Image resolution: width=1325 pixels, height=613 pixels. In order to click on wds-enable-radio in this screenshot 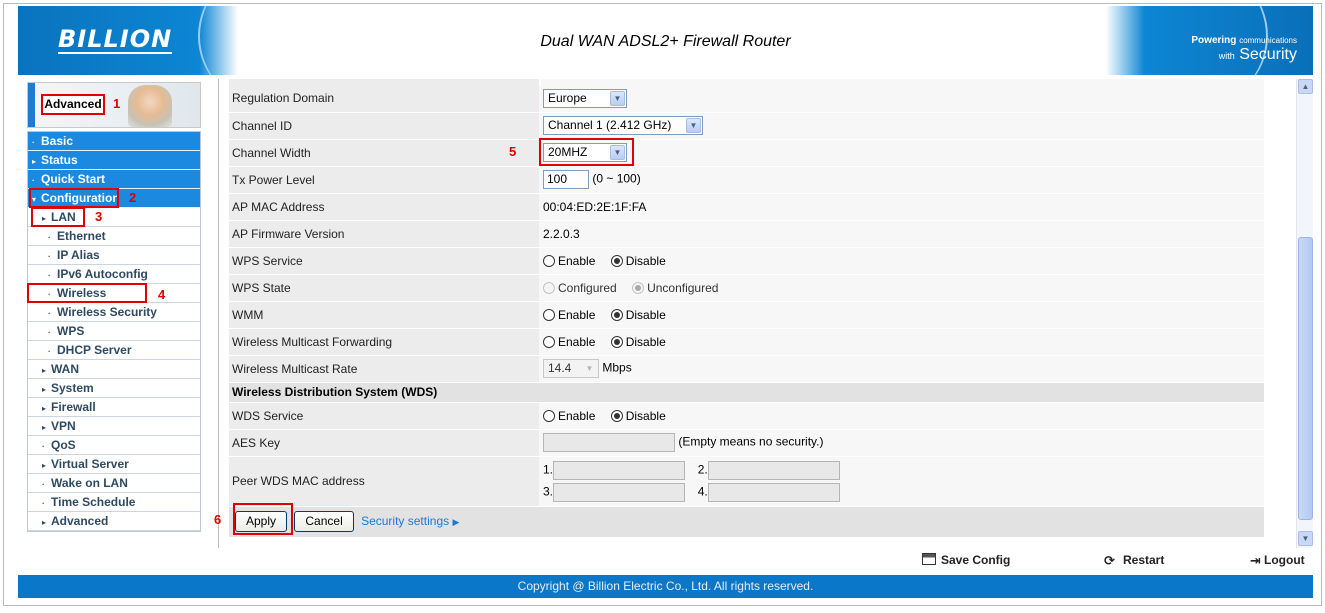, I will do `click(549, 415)`.